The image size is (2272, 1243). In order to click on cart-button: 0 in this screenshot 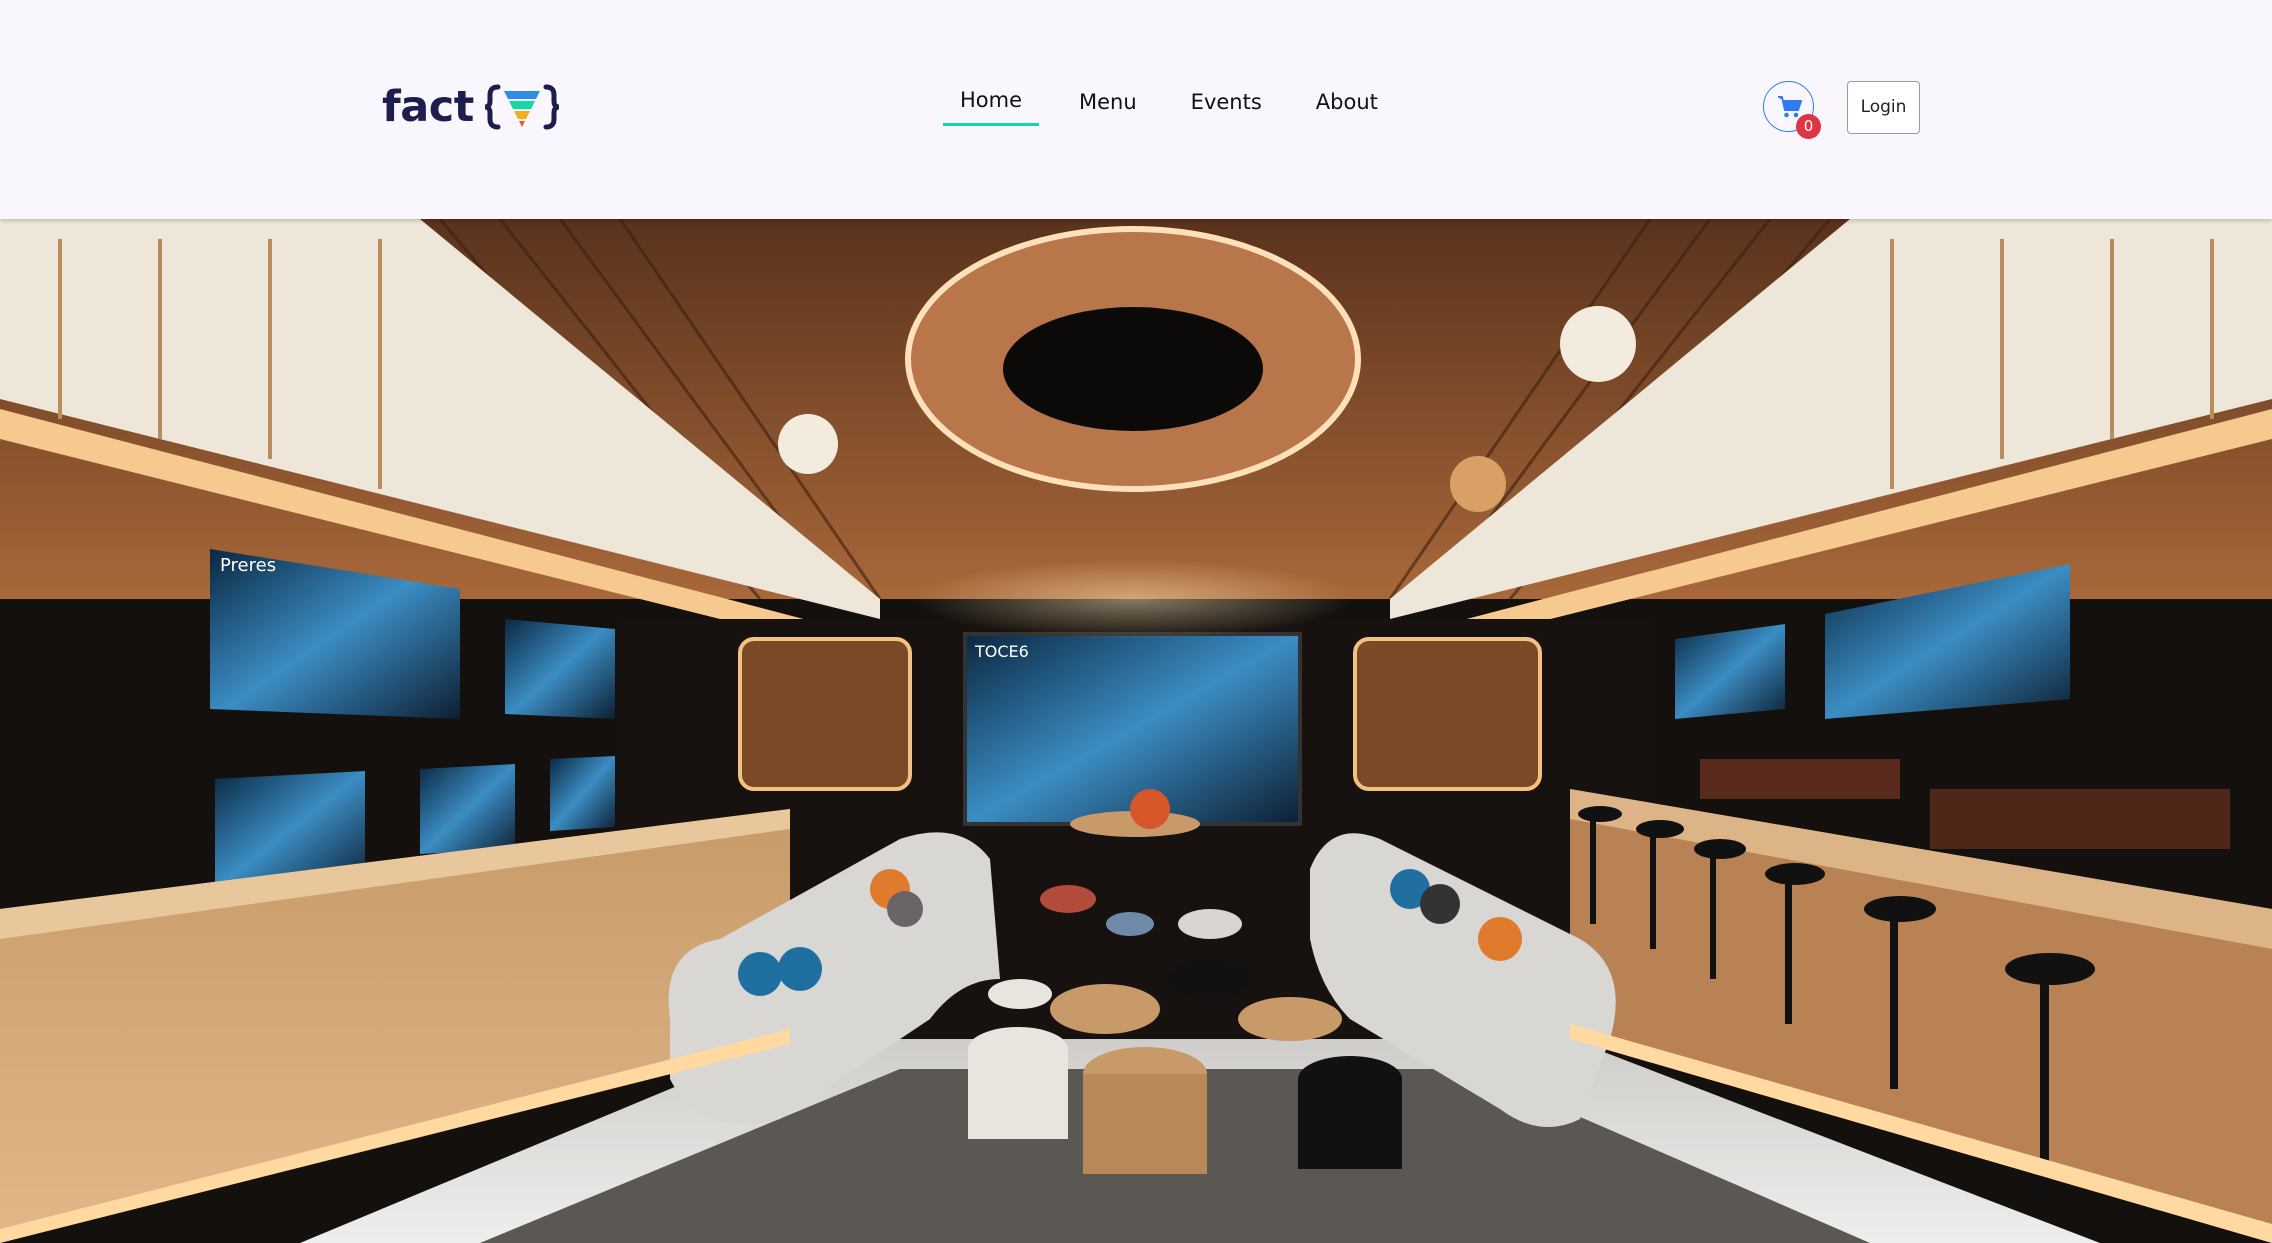, I will do `click(1792, 110)`.